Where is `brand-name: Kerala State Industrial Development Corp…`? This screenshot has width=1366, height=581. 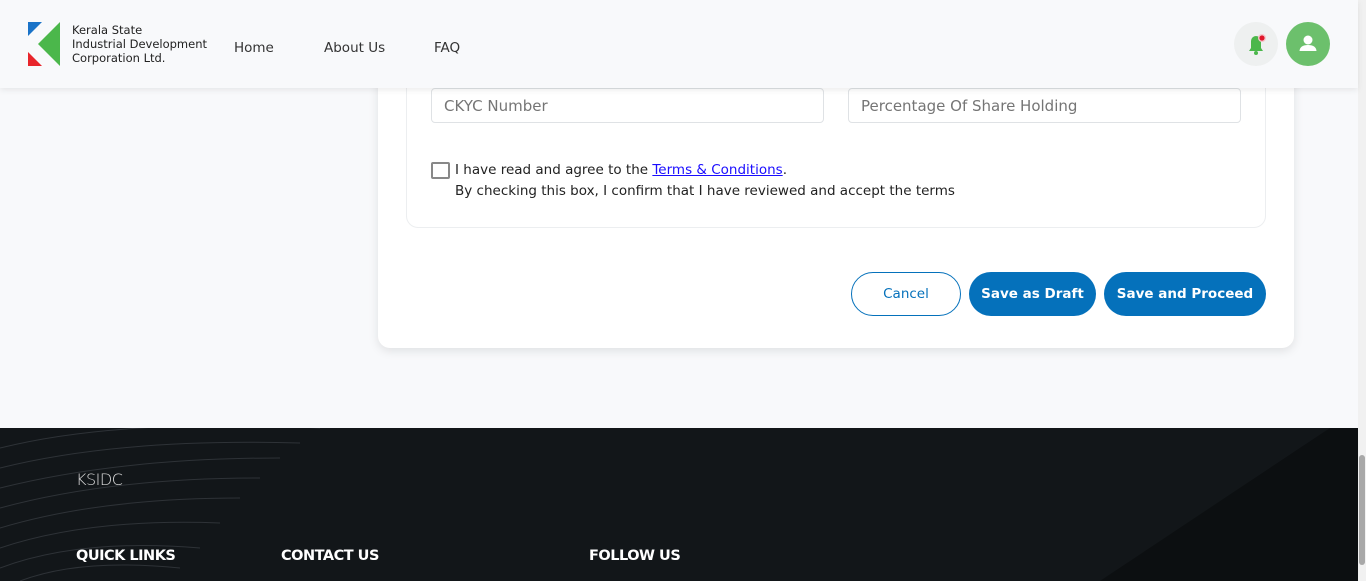 brand-name: Kerala State Industrial Development Corp… is located at coordinates (139, 44).